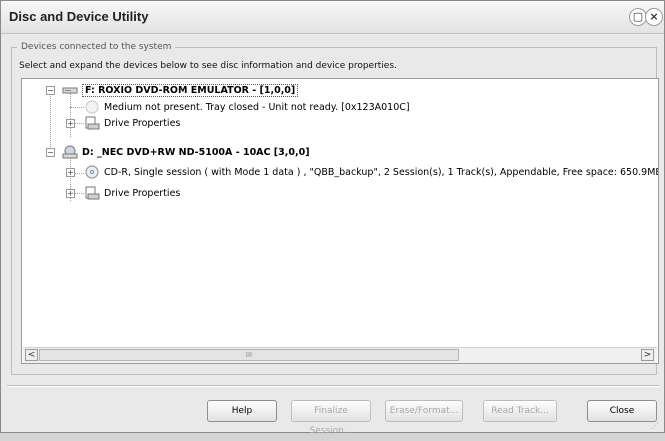 This screenshot has width=665, height=441. What do you see at coordinates (70, 172) in the screenshot?
I see `disc-info-expander: +` at bounding box center [70, 172].